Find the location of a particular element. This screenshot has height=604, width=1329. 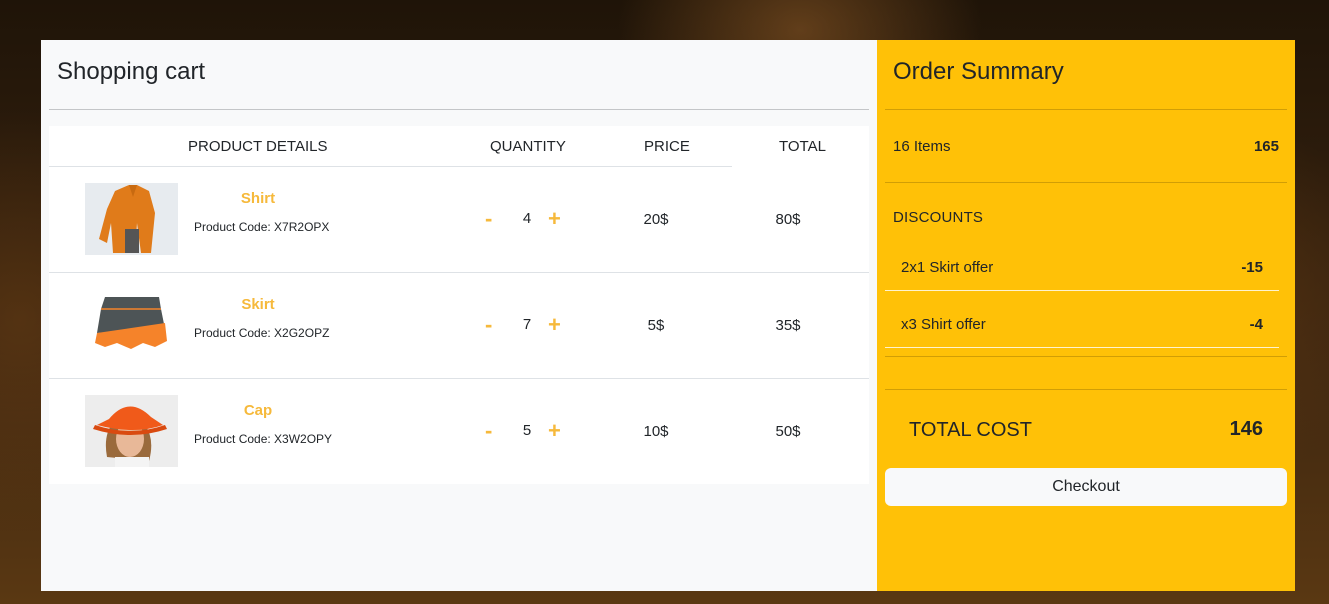

item-total: 35$ is located at coordinates (788, 325).